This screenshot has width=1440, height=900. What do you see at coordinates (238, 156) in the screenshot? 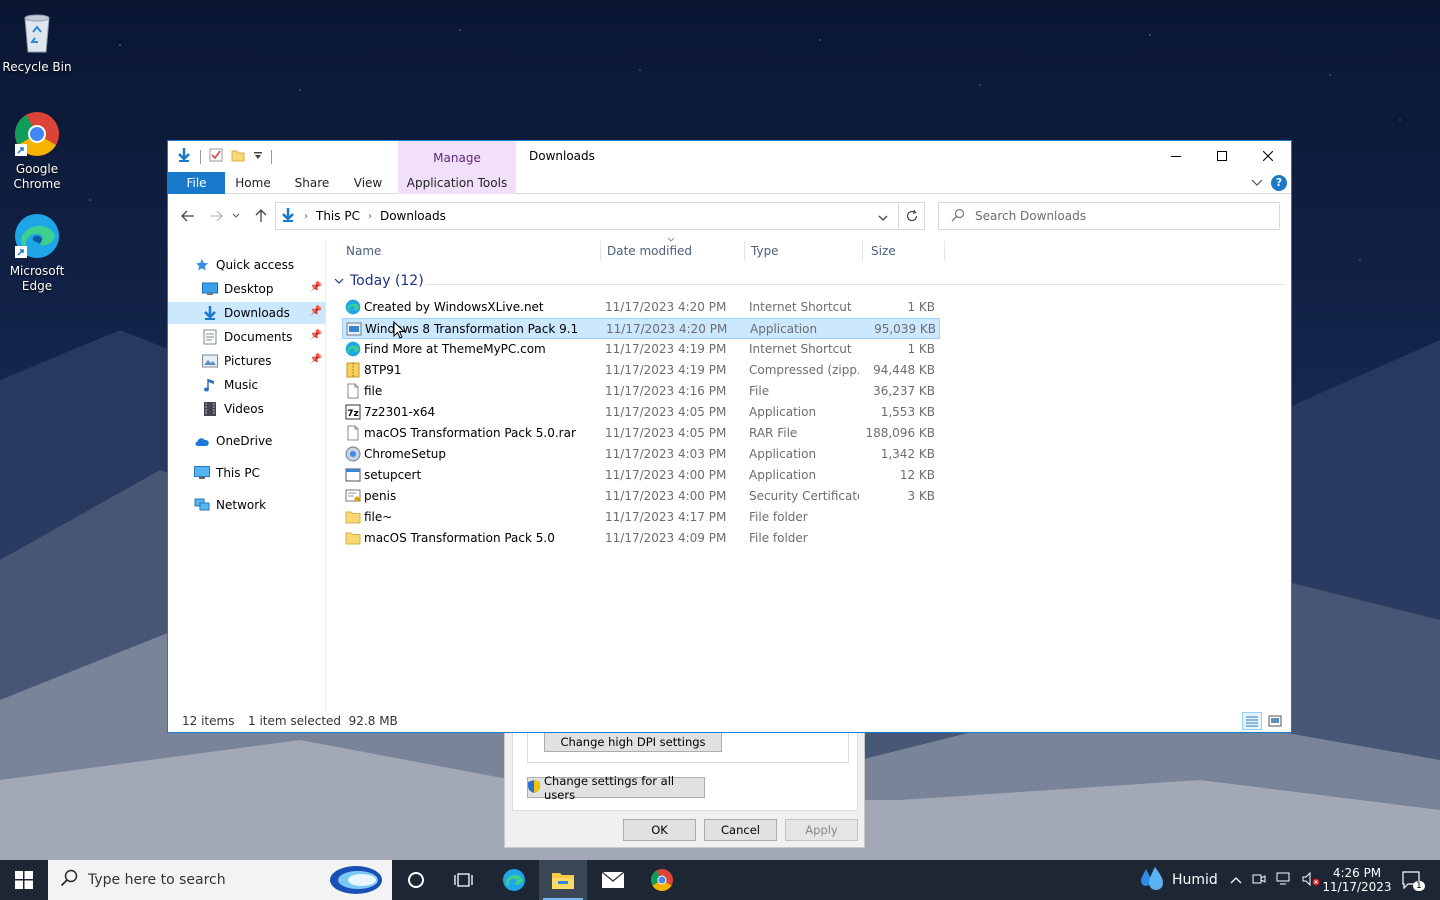
I see `new-folder-icon` at bounding box center [238, 156].